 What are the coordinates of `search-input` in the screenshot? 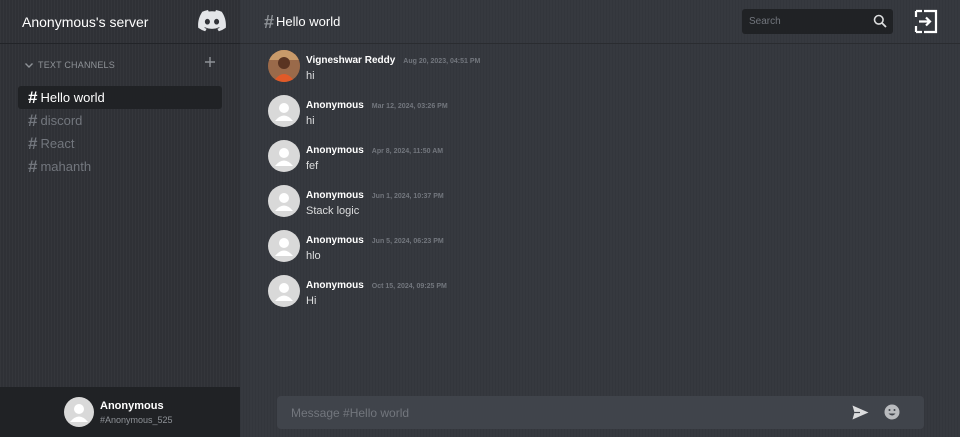 It's located at (806, 21).